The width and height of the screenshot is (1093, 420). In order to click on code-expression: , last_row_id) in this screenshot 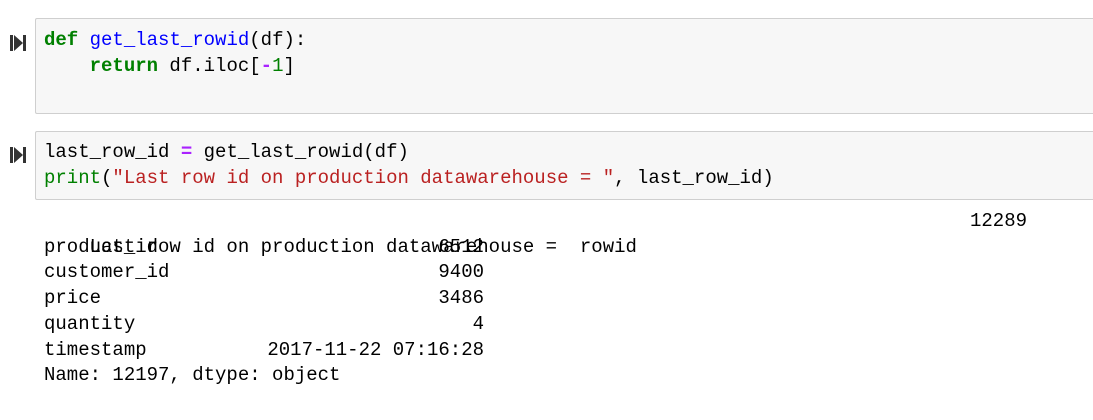, I will do `click(694, 178)`.